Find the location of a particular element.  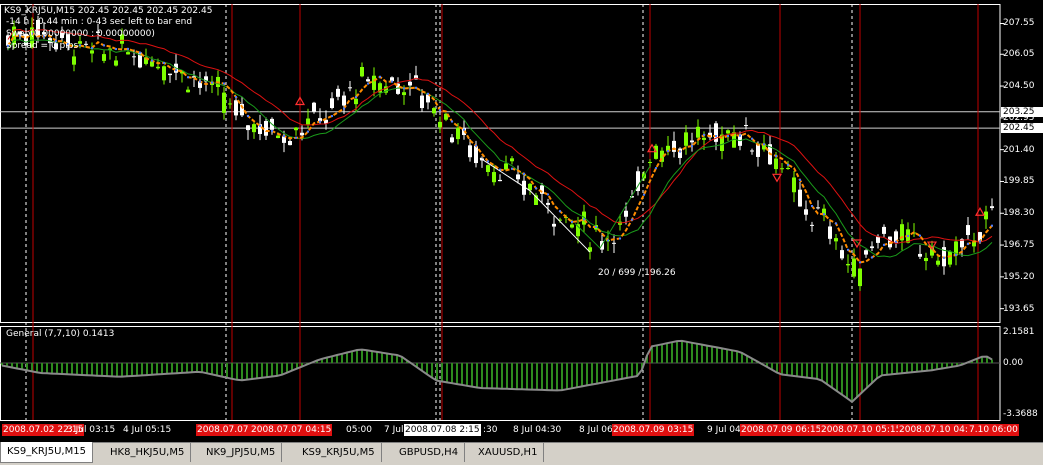

chart-tab: HK8_HKJ5U,M5 is located at coordinates (148, 452).